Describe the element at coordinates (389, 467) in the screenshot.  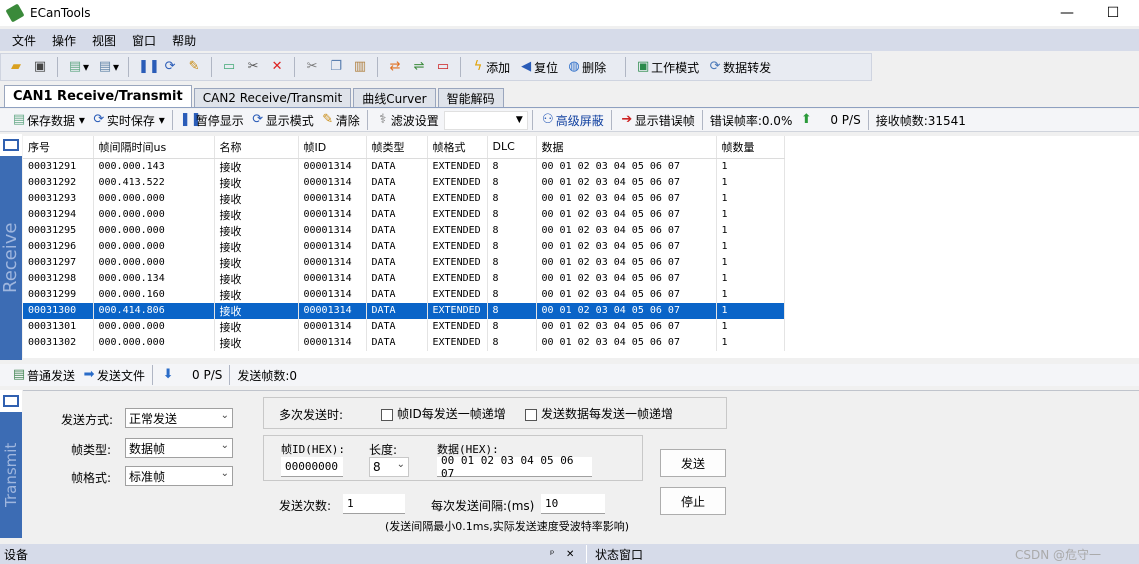
I see `length-select: 8 ⌄` at that location.